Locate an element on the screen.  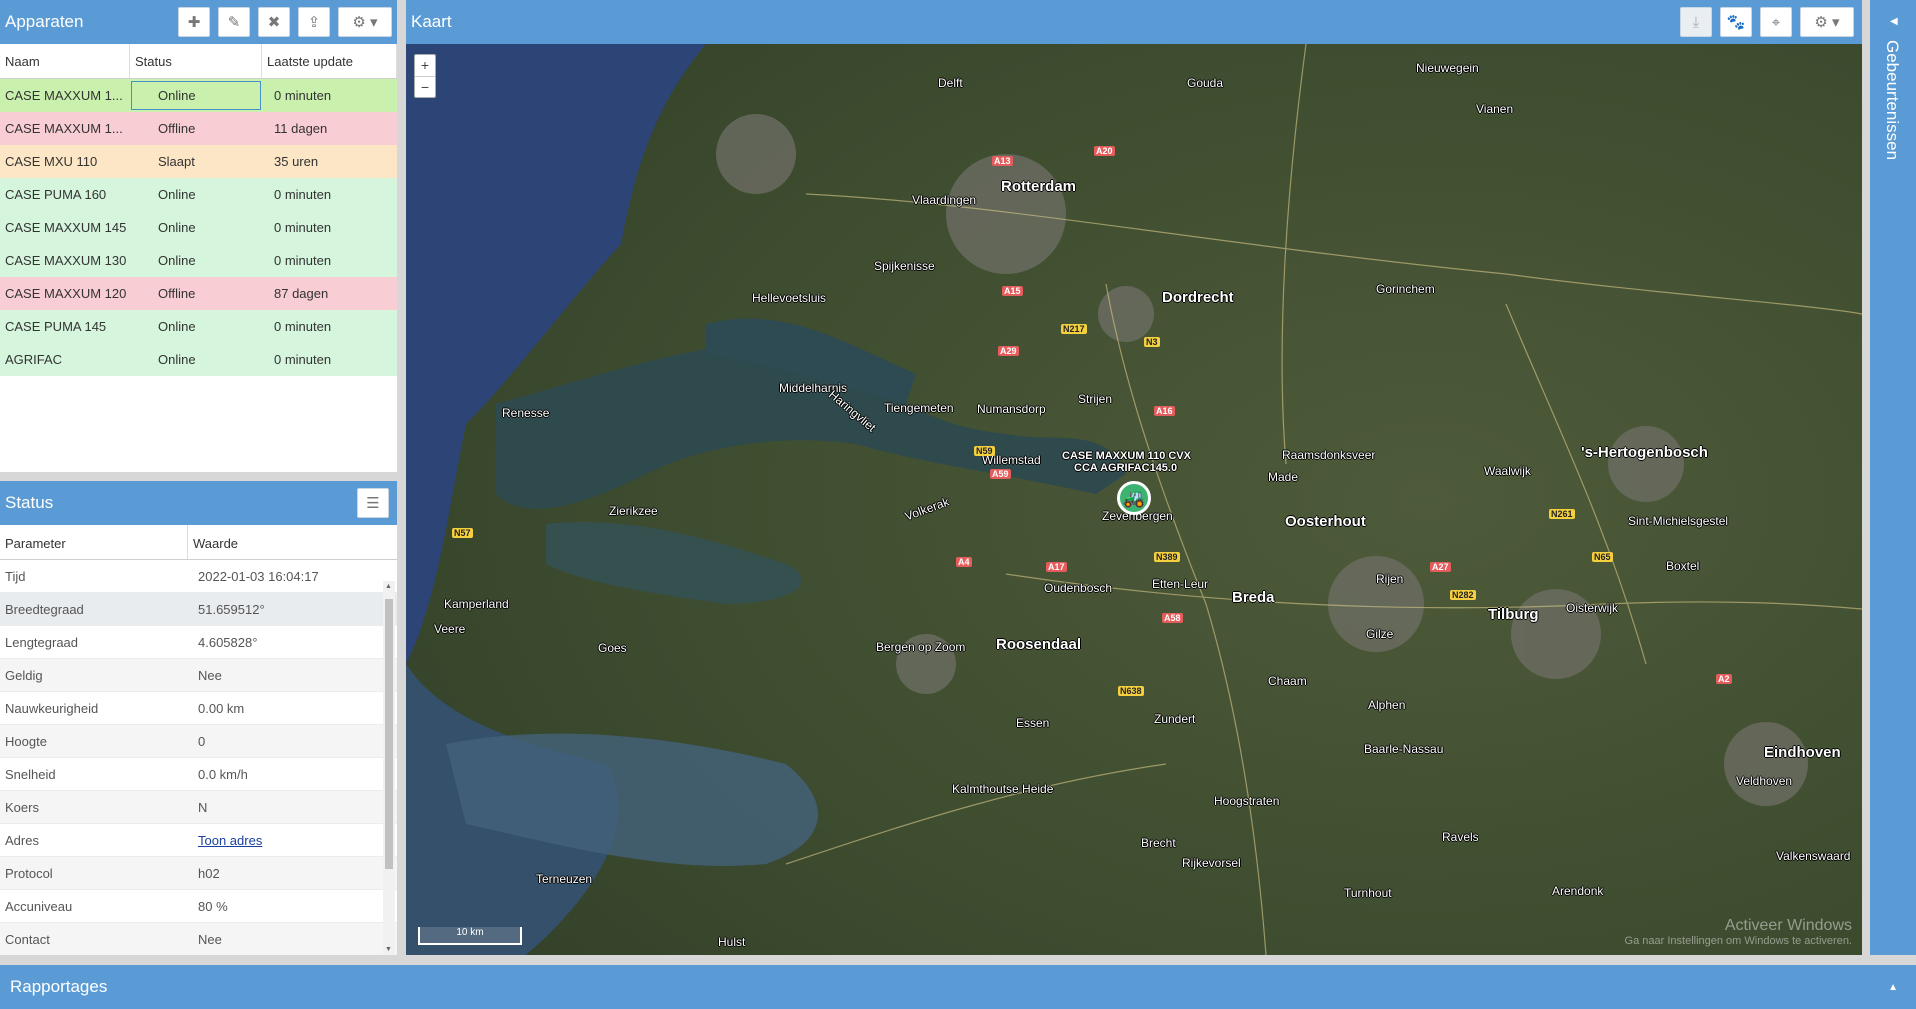
right-splitter is located at coordinates (1866, 477).